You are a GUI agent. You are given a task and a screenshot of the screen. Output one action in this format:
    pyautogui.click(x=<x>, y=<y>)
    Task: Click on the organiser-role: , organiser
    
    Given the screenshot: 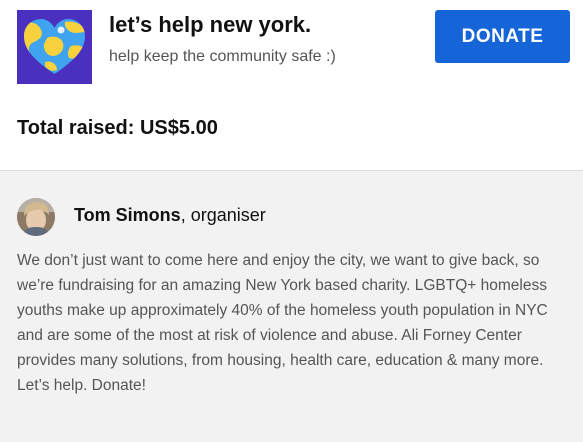 What is the action you would take?
    pyautogui.click(x=223, y=215)
    